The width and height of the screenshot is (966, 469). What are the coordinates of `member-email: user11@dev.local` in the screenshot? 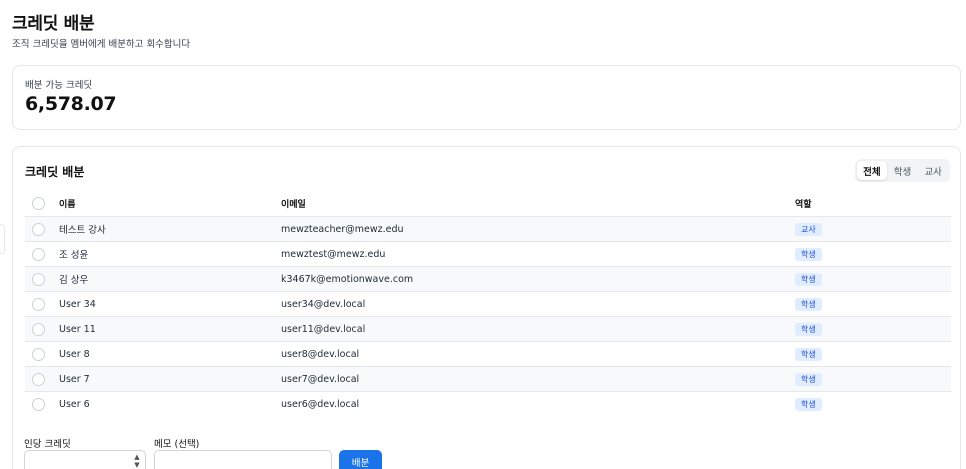 It's located at (323, 329).